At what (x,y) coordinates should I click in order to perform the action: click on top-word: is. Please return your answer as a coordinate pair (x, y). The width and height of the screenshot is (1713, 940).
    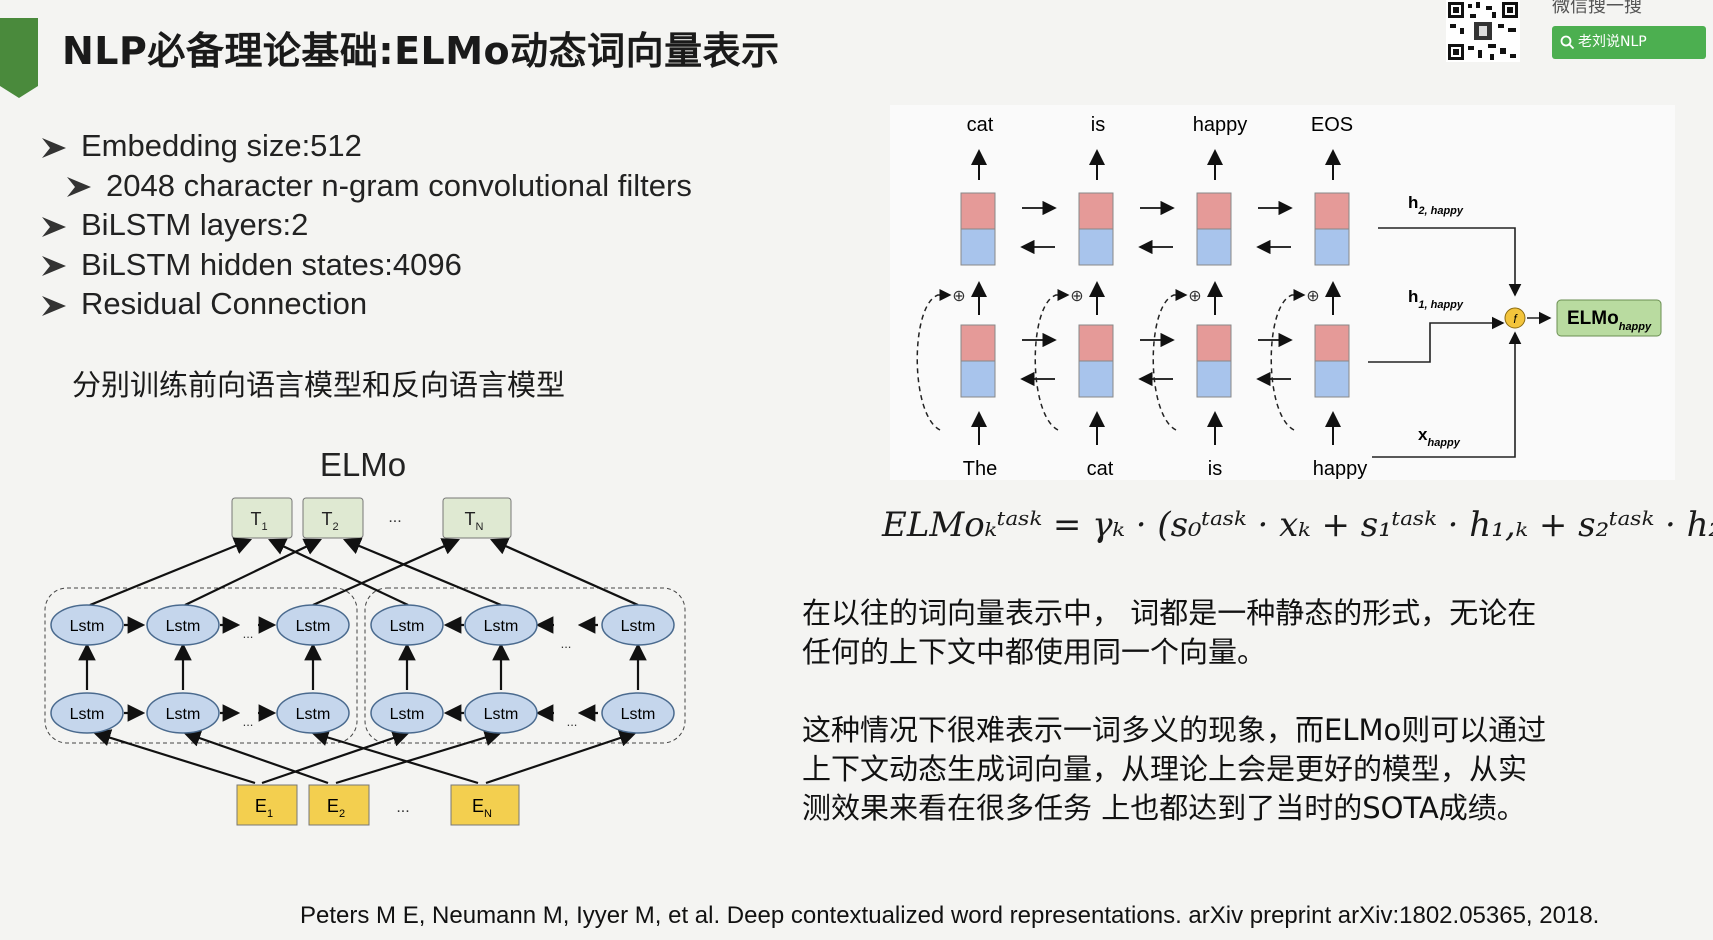
    Looking at the image, I should click on (1098, 125).